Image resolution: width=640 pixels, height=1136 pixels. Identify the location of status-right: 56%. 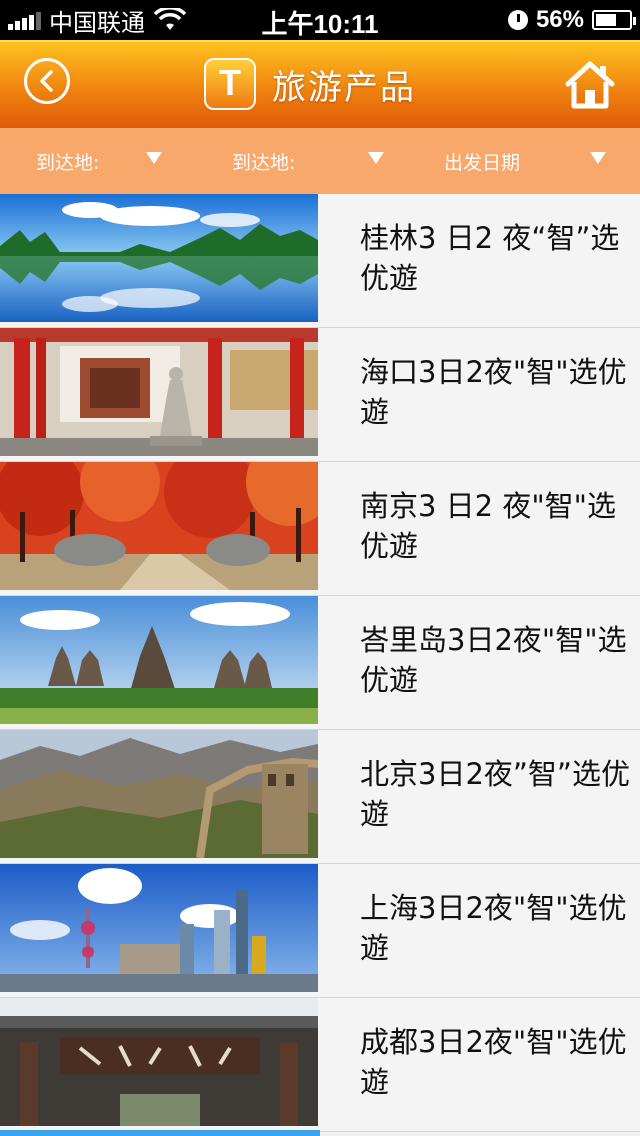
(571, 20).